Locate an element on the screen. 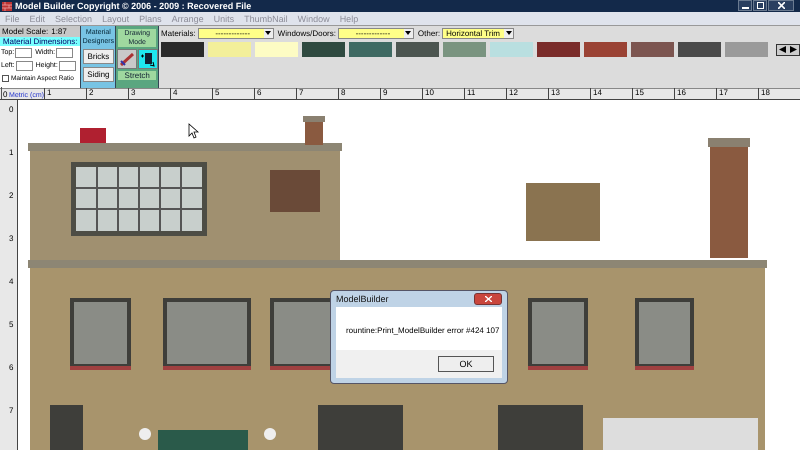  picker-label: Other: is located at coordinates (429, 33).